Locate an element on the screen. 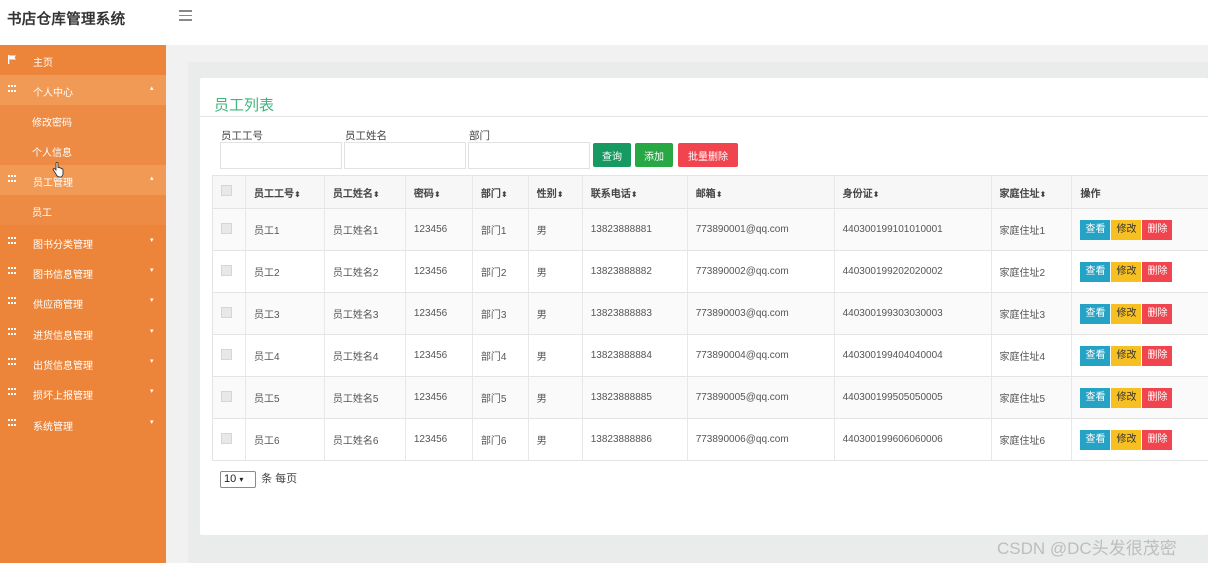 The image size is (1208, 563). column-header-id-card: 身份证⬍ is located at coordinates (912, 192).